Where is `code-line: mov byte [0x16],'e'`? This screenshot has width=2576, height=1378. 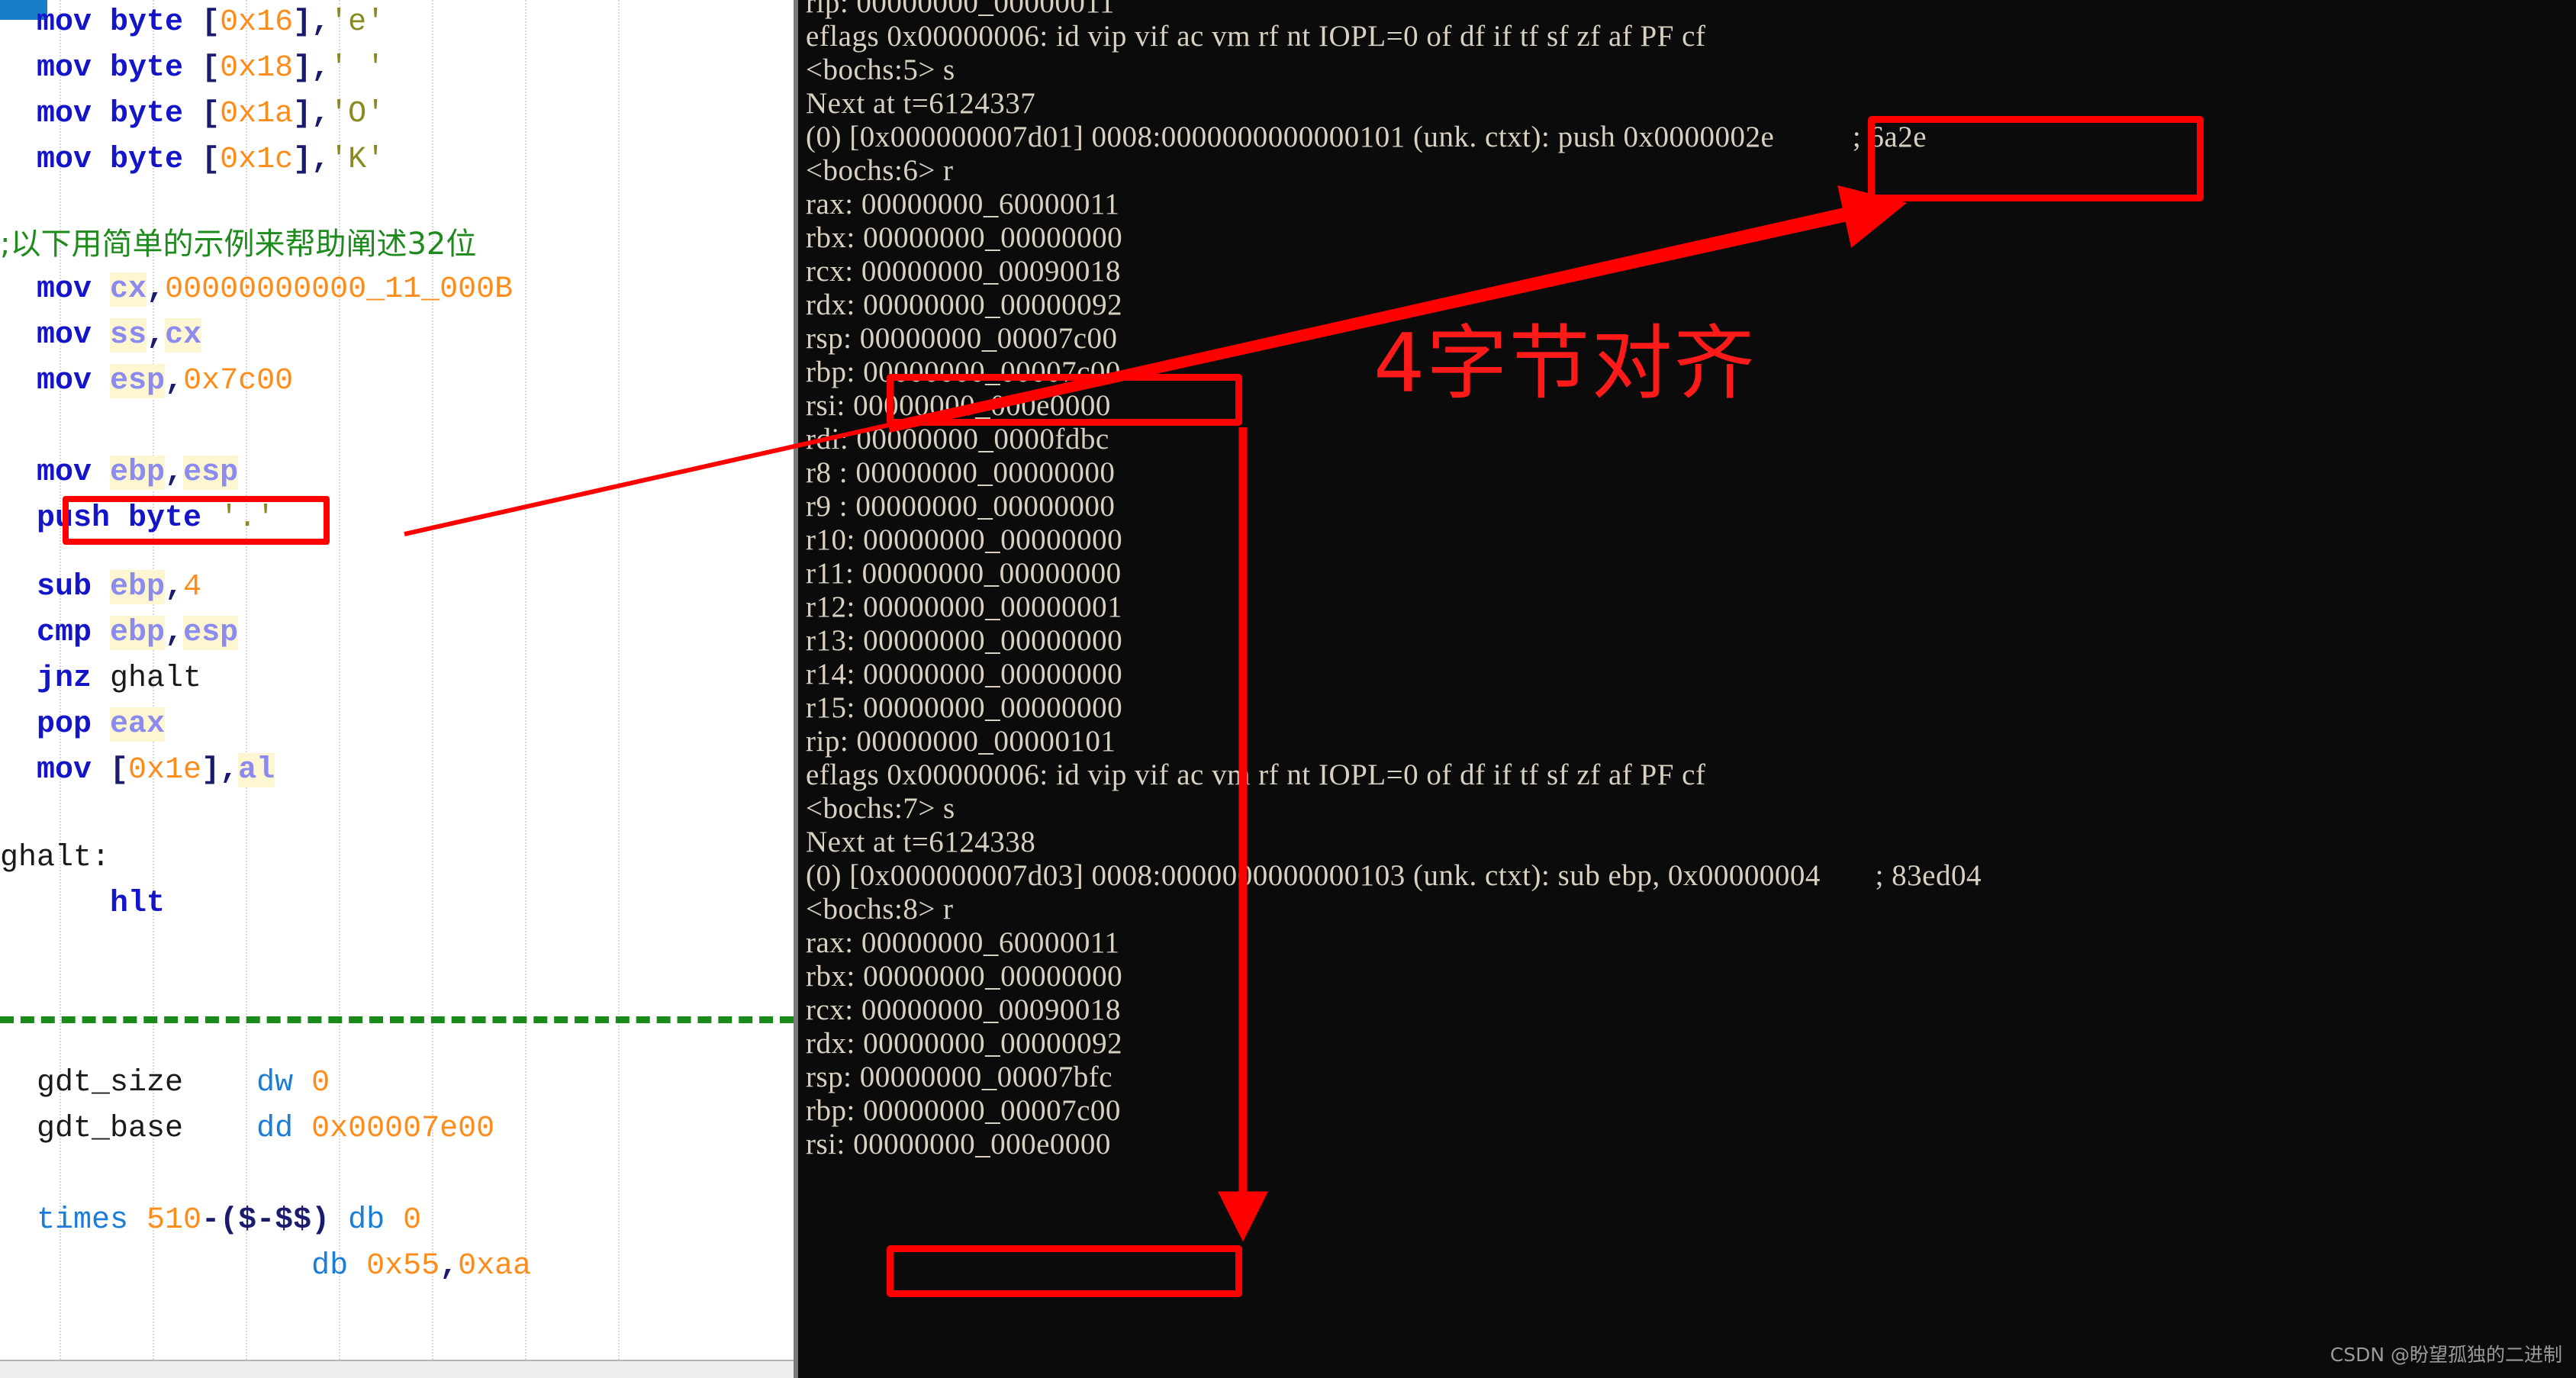 code-line: mov byte [0x16],'e' is located at coordinates (192, 23).